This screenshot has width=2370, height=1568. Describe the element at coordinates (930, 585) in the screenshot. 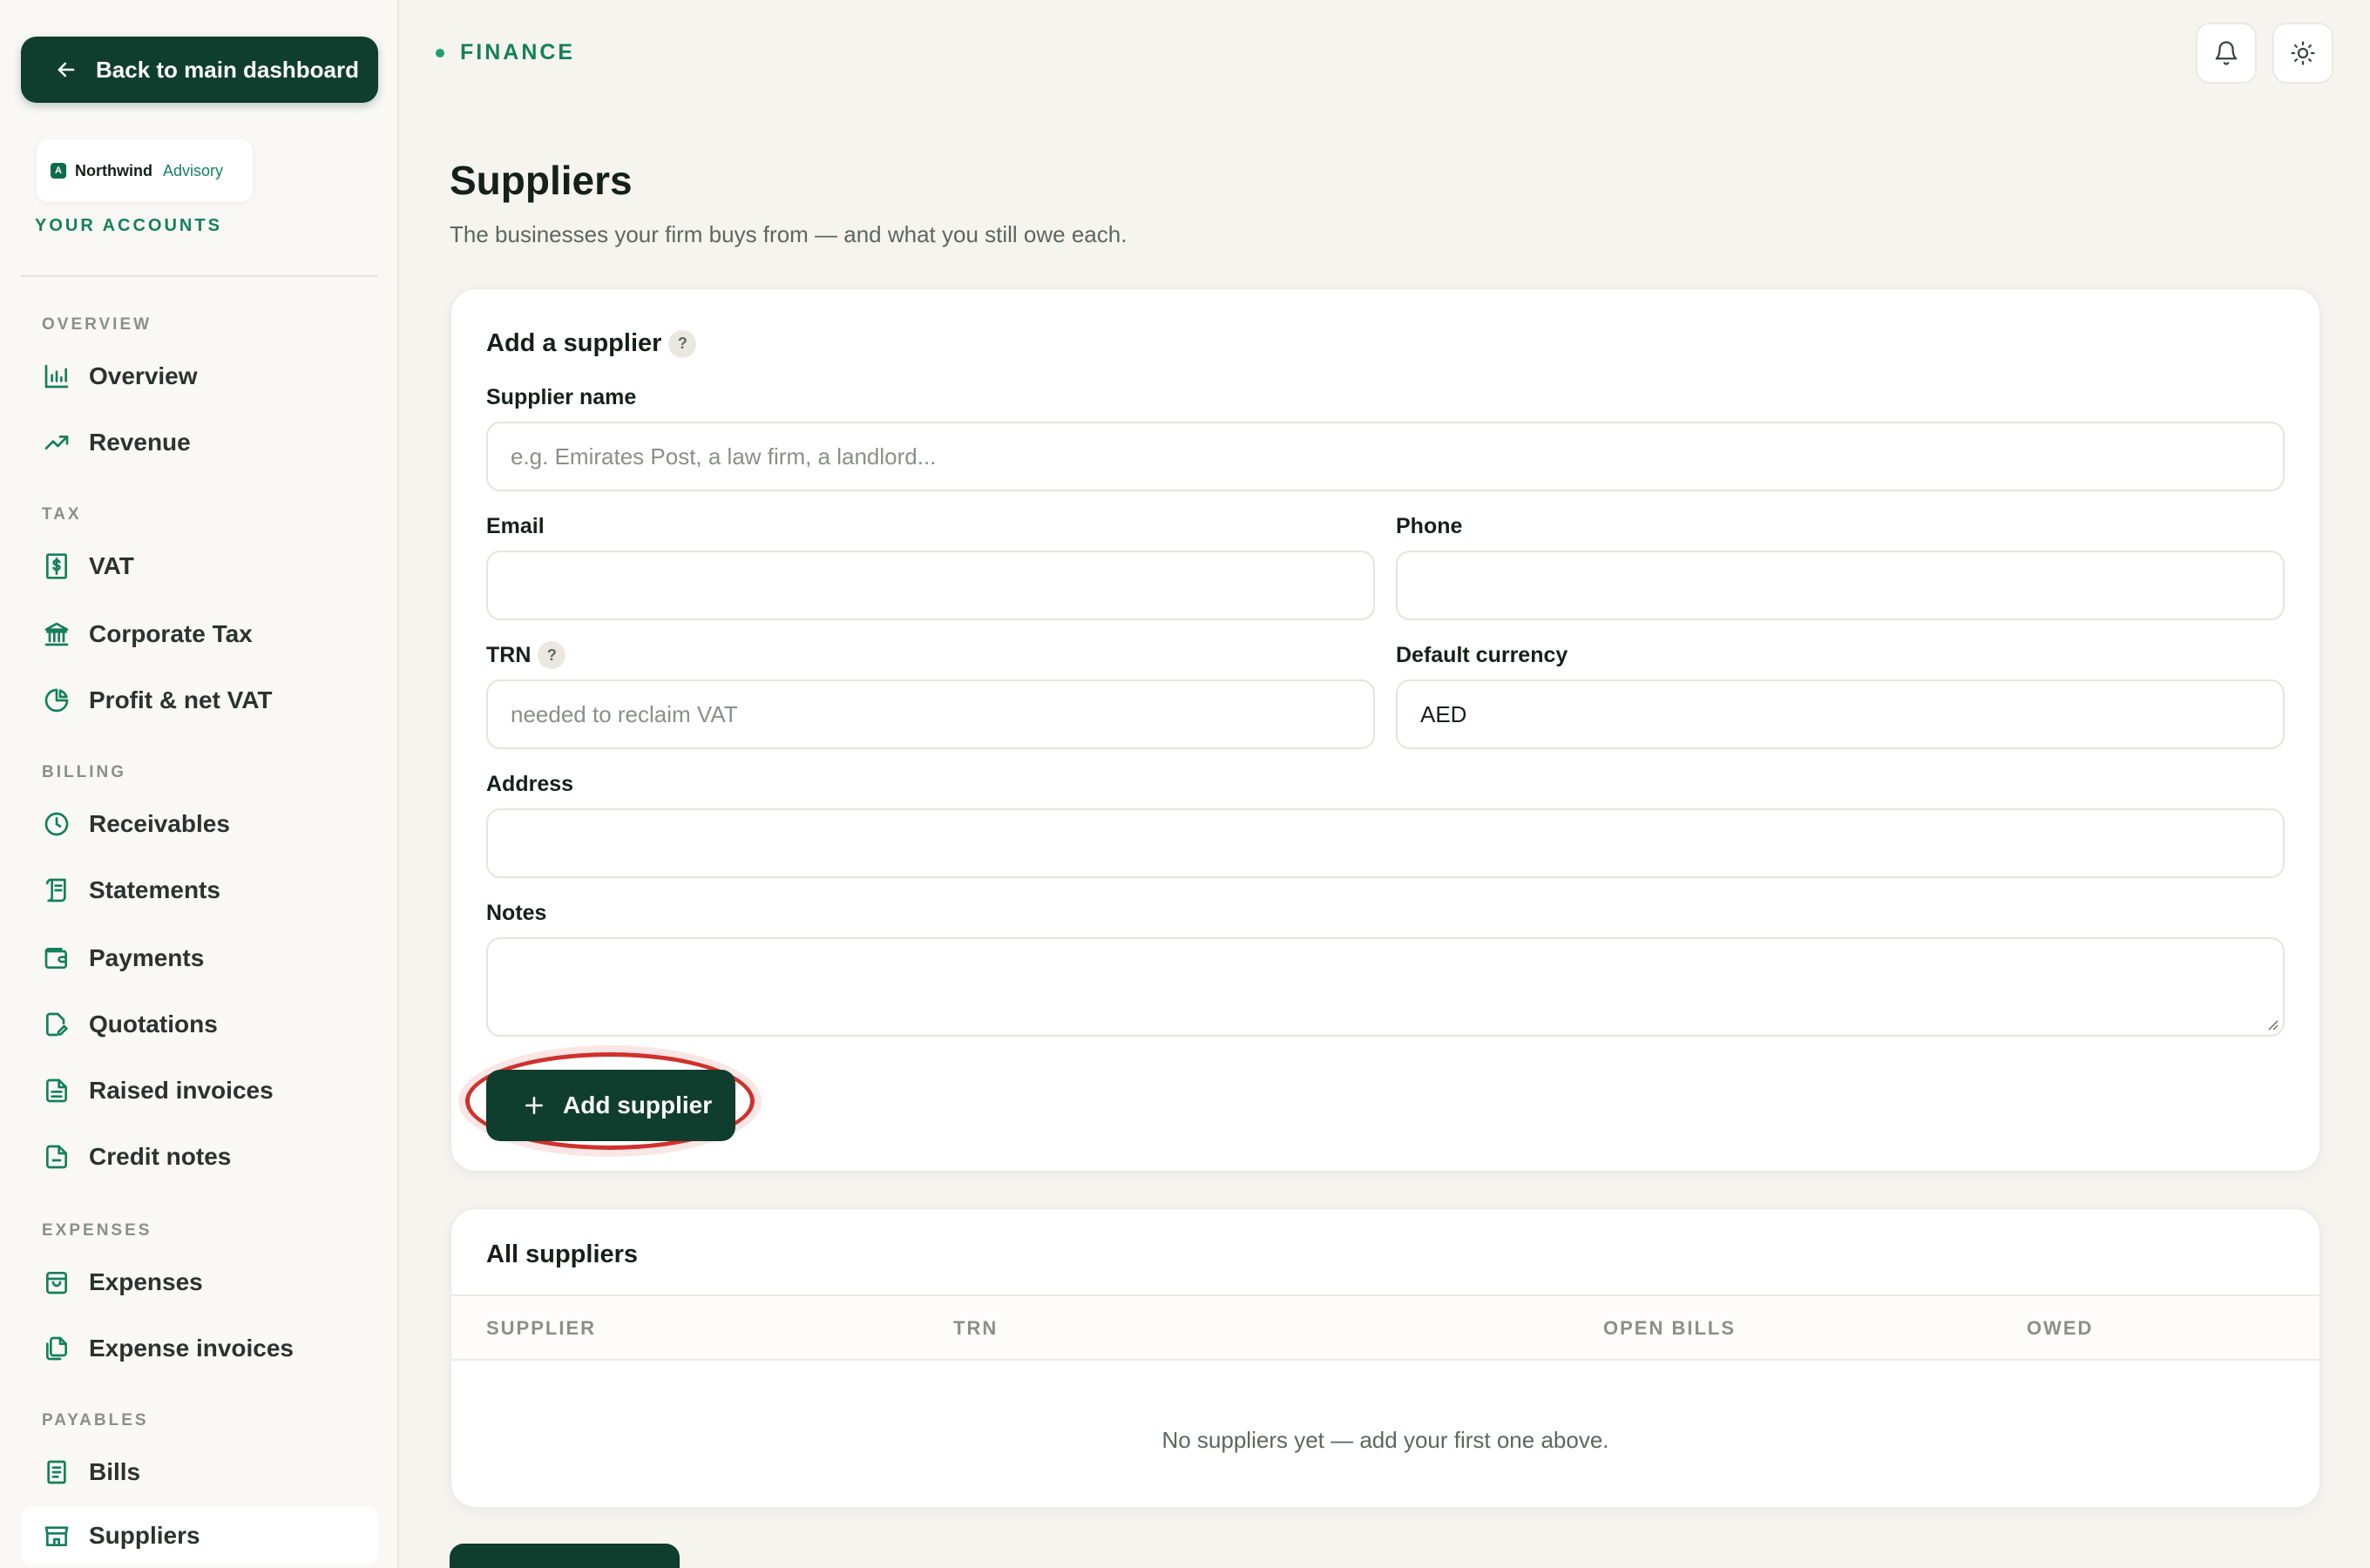

I see `email-input` at that location.